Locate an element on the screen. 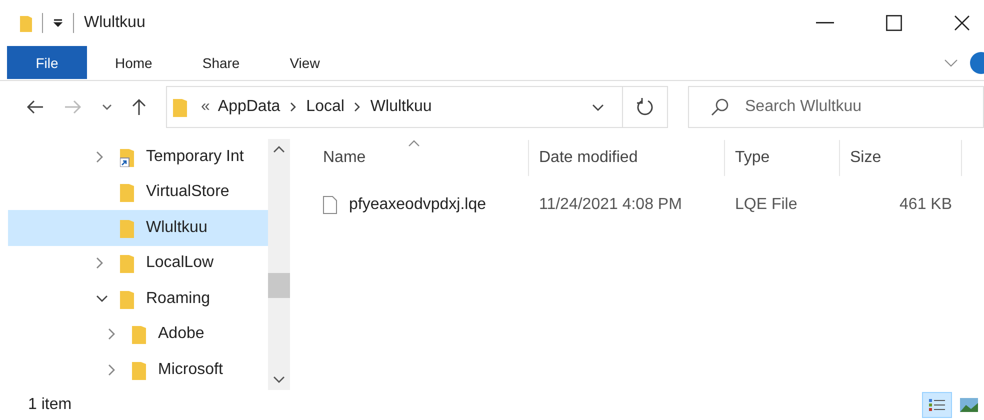  details-list-icon is located at coordinates (937, 405).